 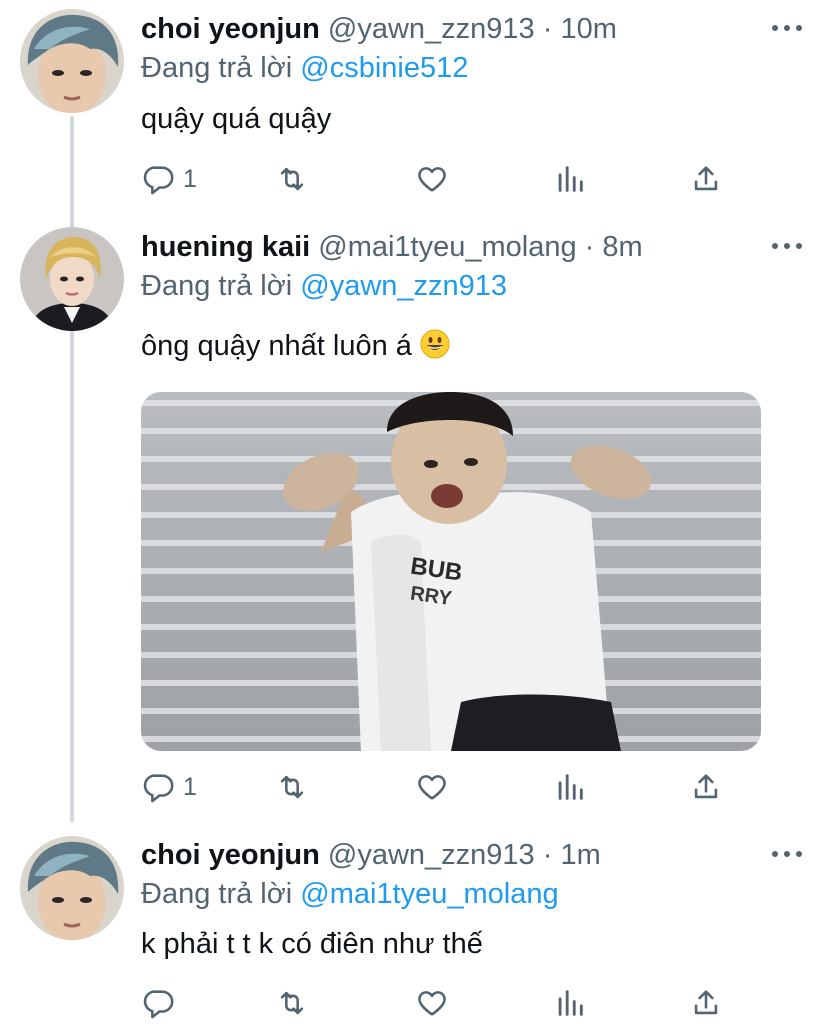 What do you see at coordinates (580, 855) in the screenshot?
I see `timestamp: 1m` at bounding box center [580, 855].